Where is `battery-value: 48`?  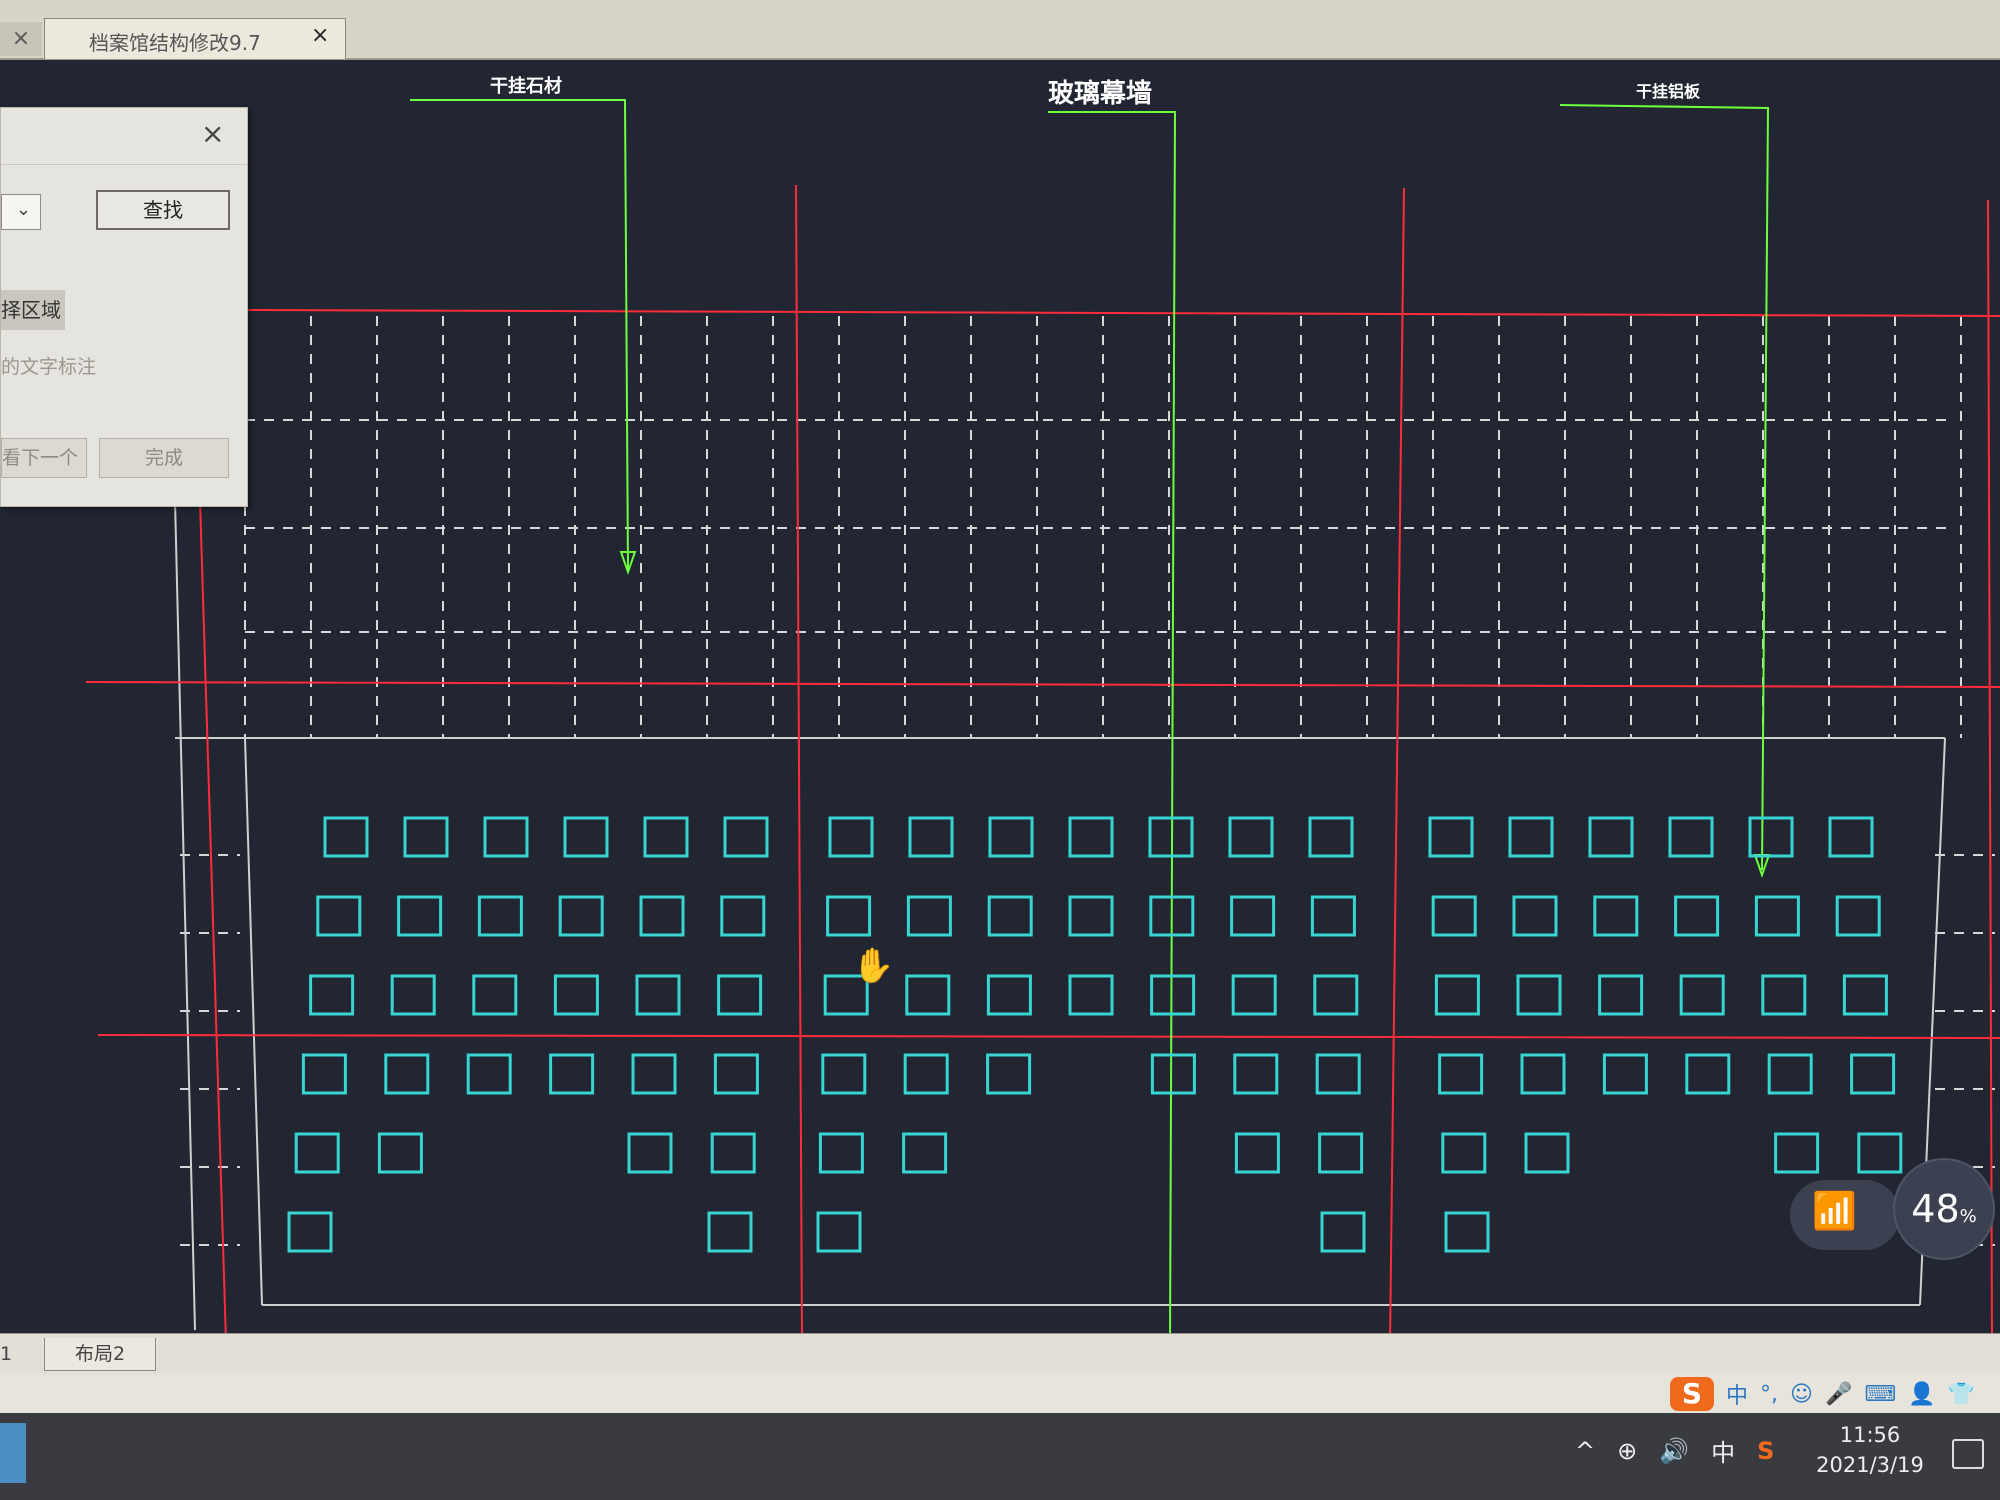 battery-value: 48 is located at coordinates (1935, 1209).